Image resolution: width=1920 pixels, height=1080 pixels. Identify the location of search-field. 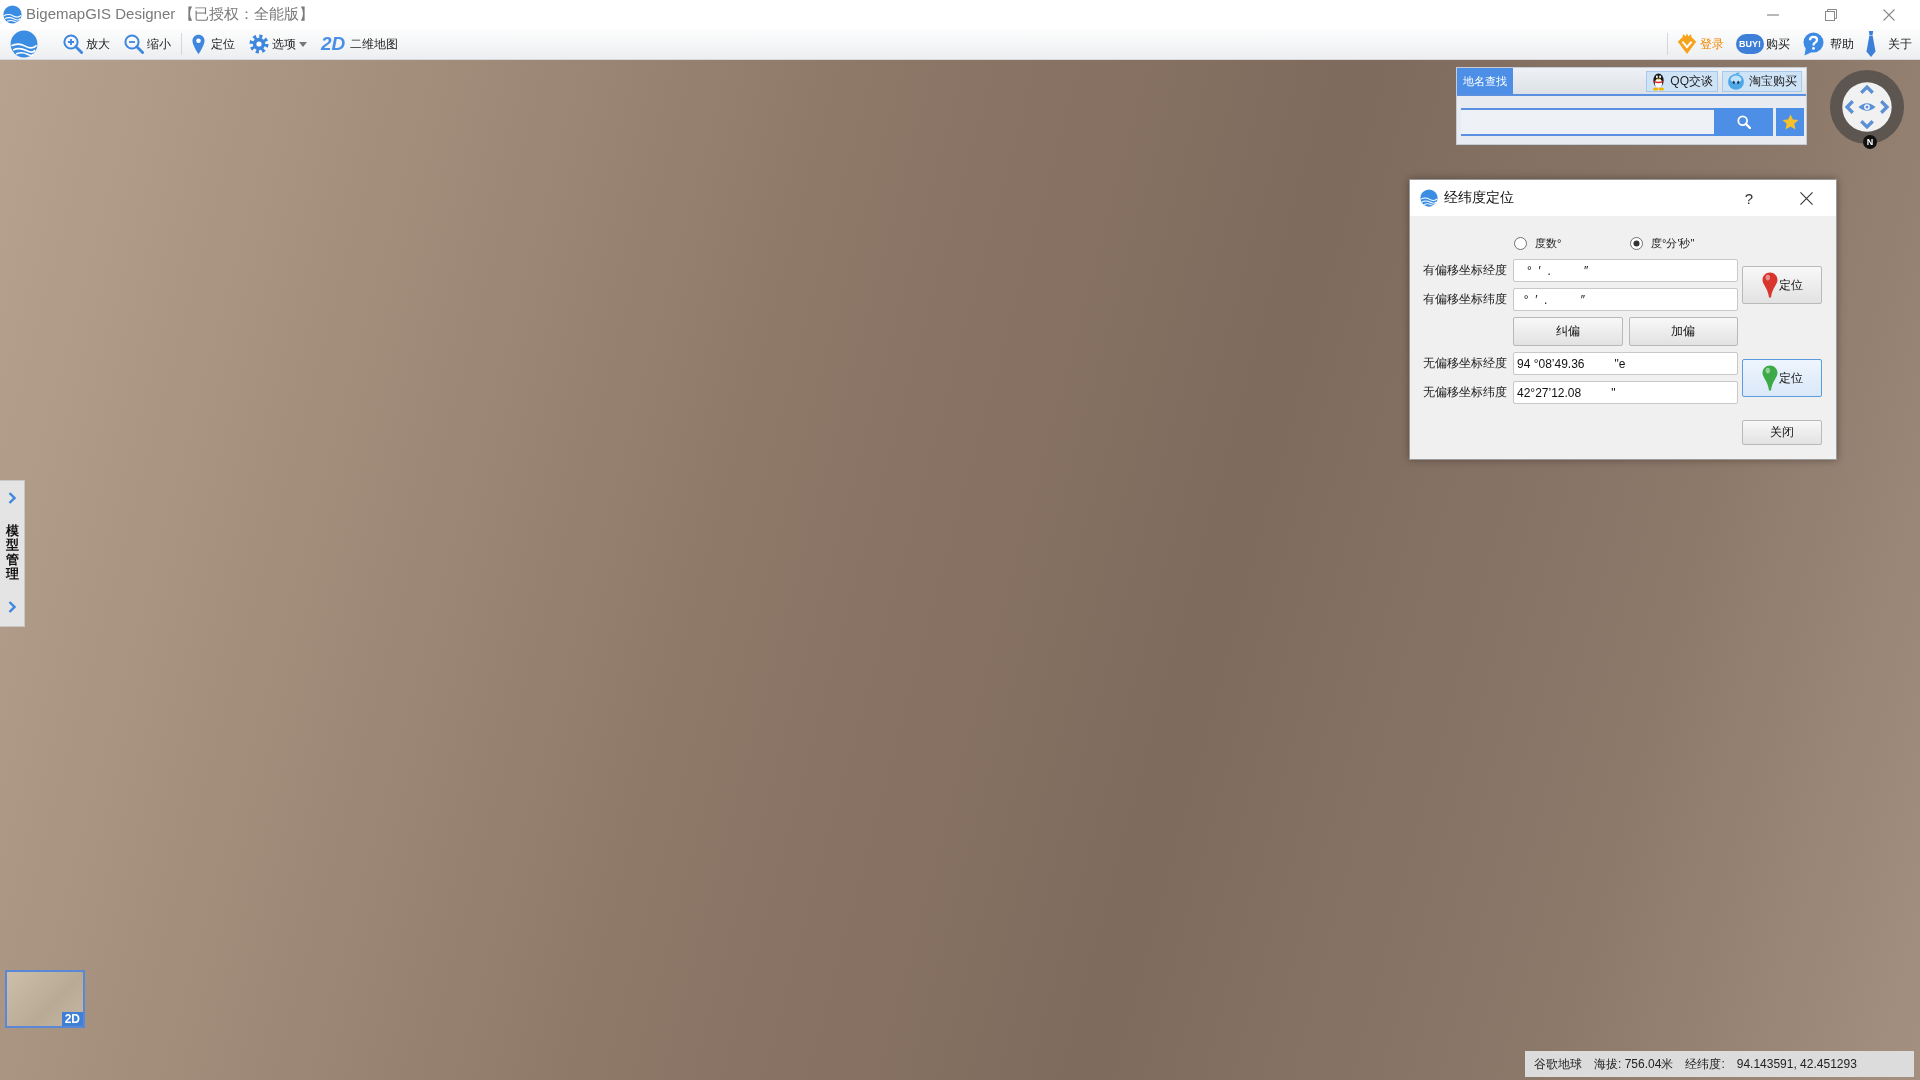
(1587, 122).